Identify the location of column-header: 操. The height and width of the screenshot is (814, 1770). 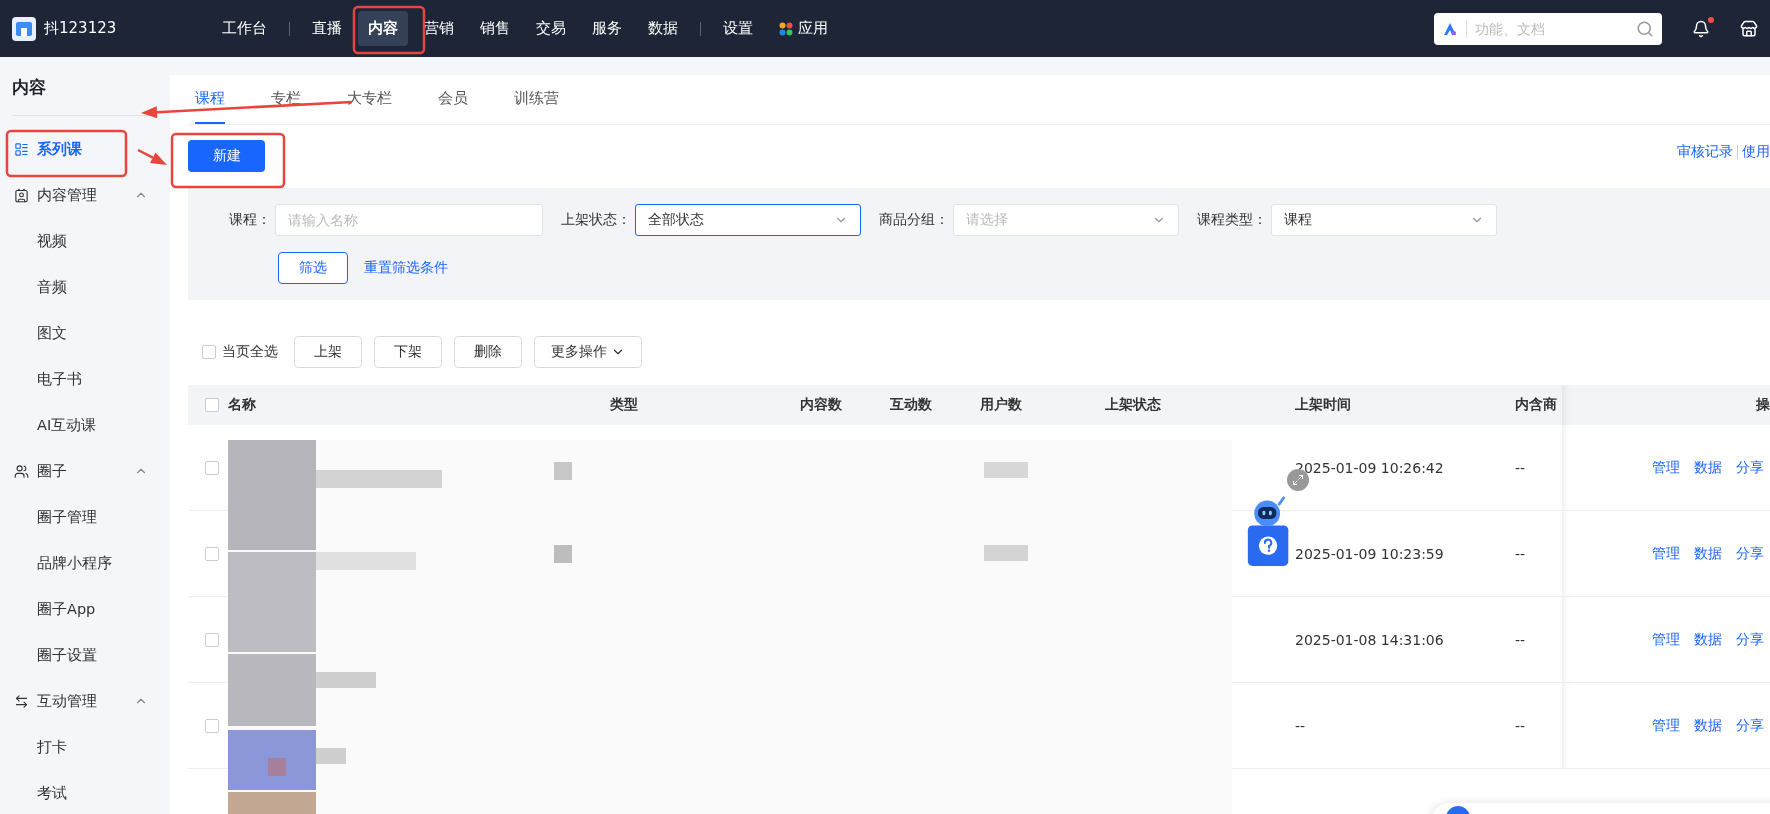
(1763, 405).